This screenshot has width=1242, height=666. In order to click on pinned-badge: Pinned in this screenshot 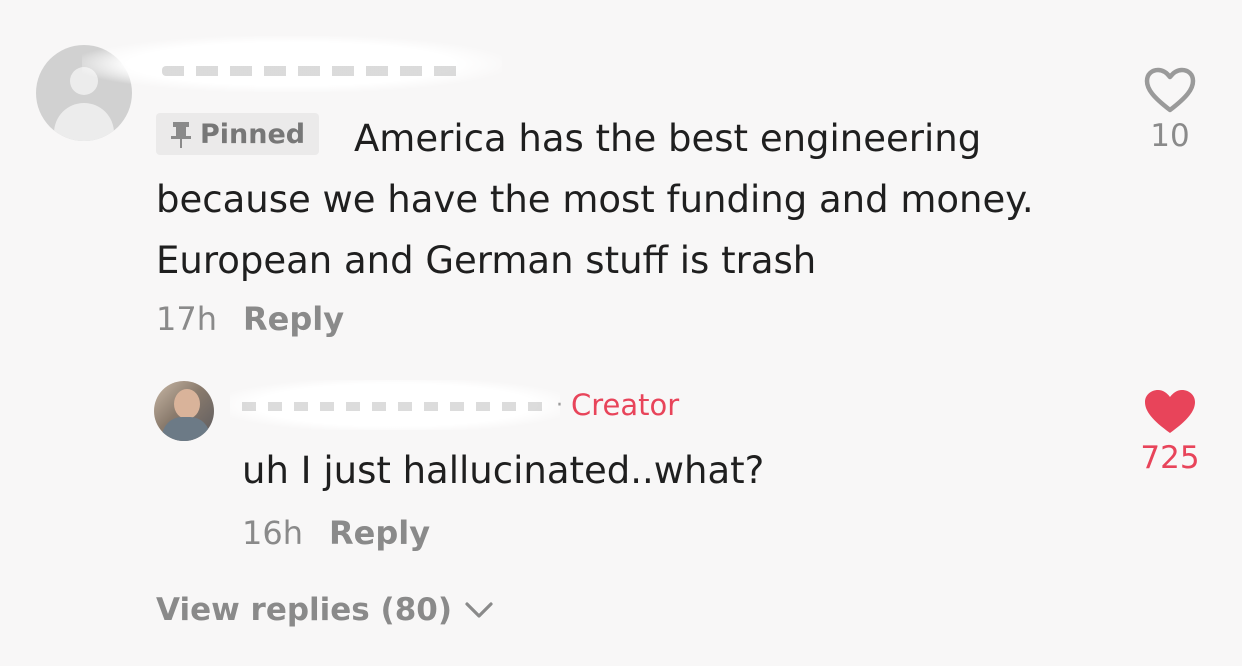, I will do `click(238, 134)`.